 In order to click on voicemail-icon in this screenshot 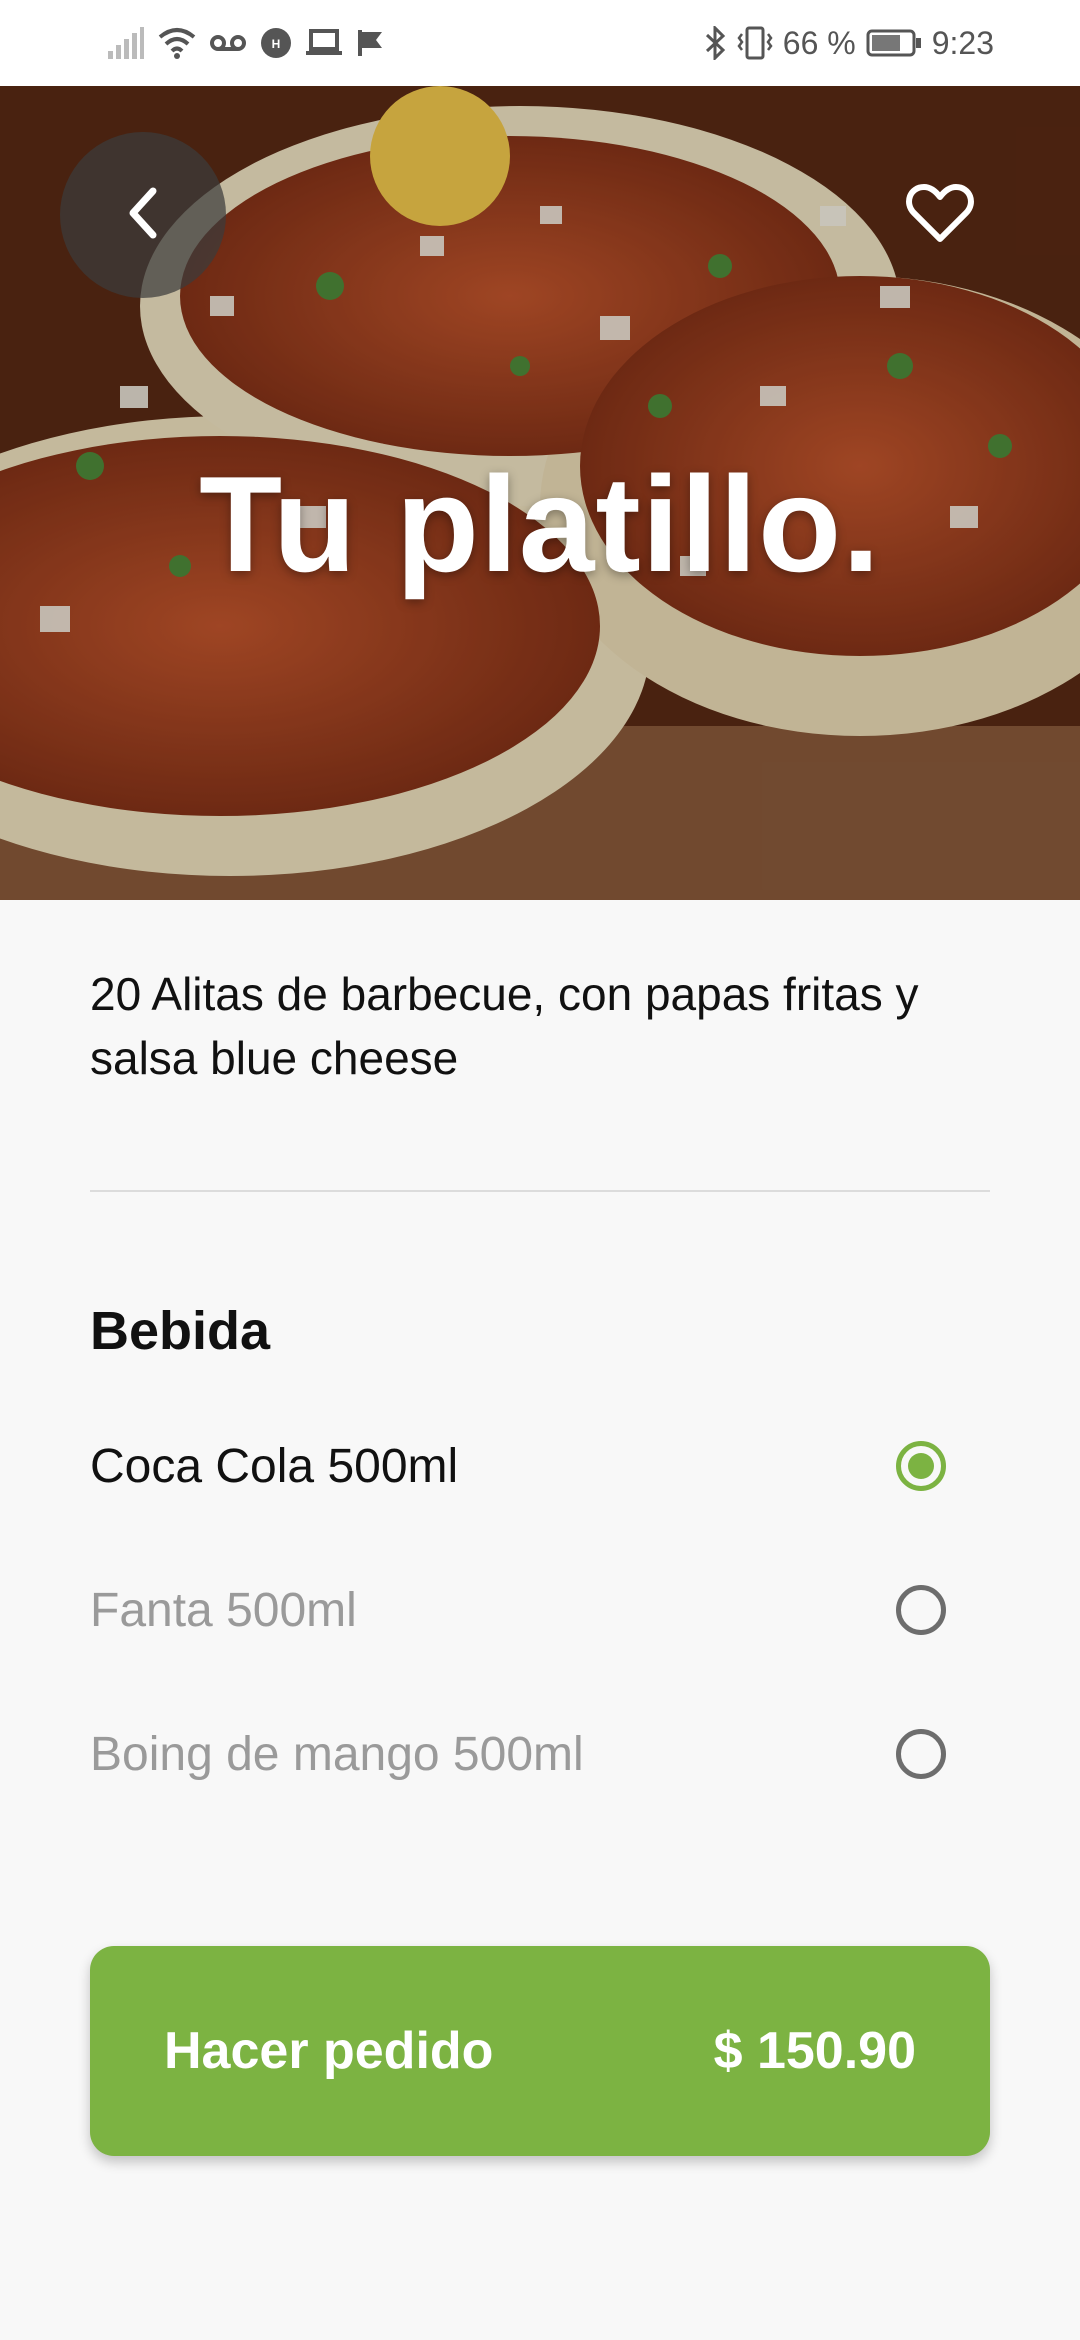, I will do `click(228, 43)`.